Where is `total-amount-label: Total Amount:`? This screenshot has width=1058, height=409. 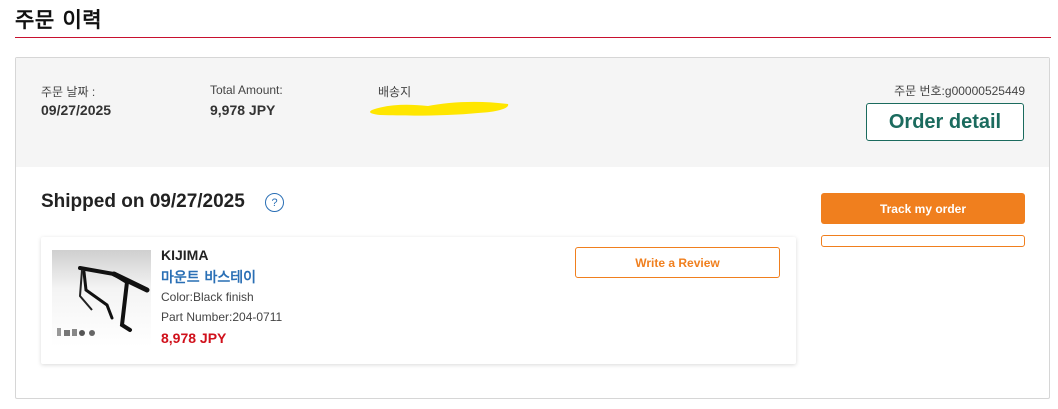
total-amount-label: Total Amount: is located at coordinates (246, 90).